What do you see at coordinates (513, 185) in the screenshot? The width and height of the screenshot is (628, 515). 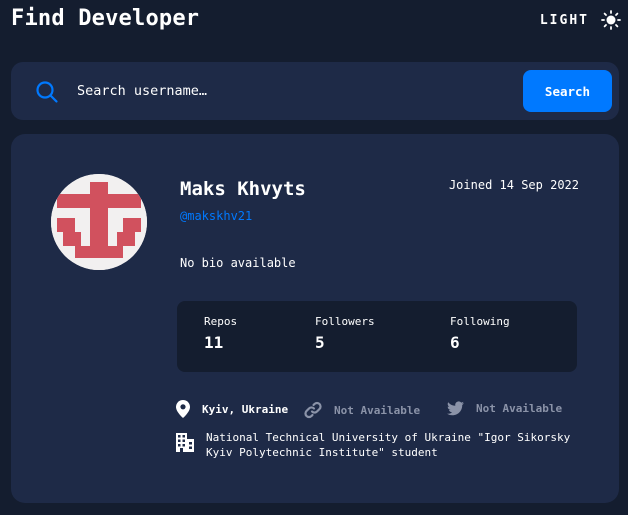 I see `joined-date: Joined 14 Sep 2022` at bounding box center [513, 185].